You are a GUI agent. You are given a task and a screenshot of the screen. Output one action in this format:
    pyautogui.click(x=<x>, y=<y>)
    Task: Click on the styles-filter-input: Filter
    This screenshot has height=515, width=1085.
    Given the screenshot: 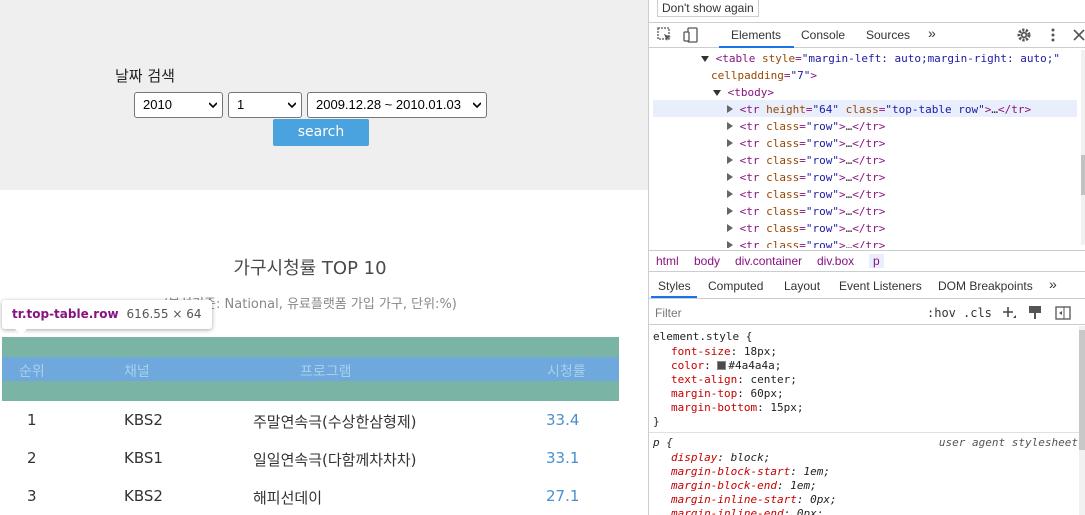 What is the action you would take?
    pyautogui.click(x=784, y=313)
    